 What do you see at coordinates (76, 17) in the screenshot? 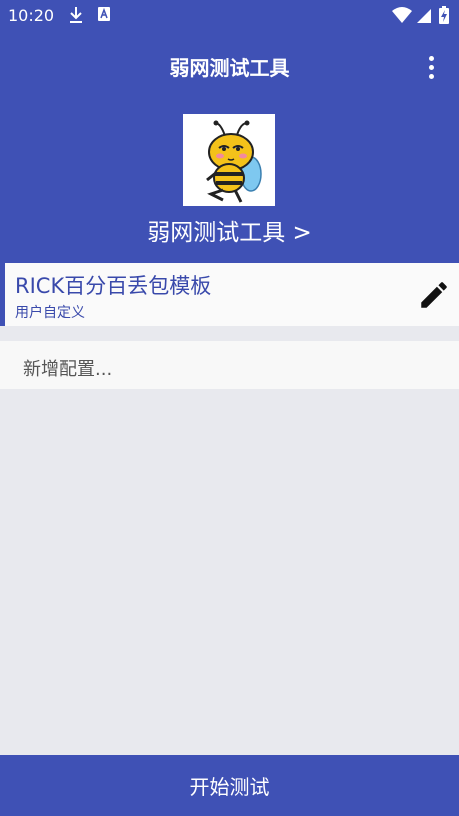
I see `download-icon` at bounding box center [76, 17].